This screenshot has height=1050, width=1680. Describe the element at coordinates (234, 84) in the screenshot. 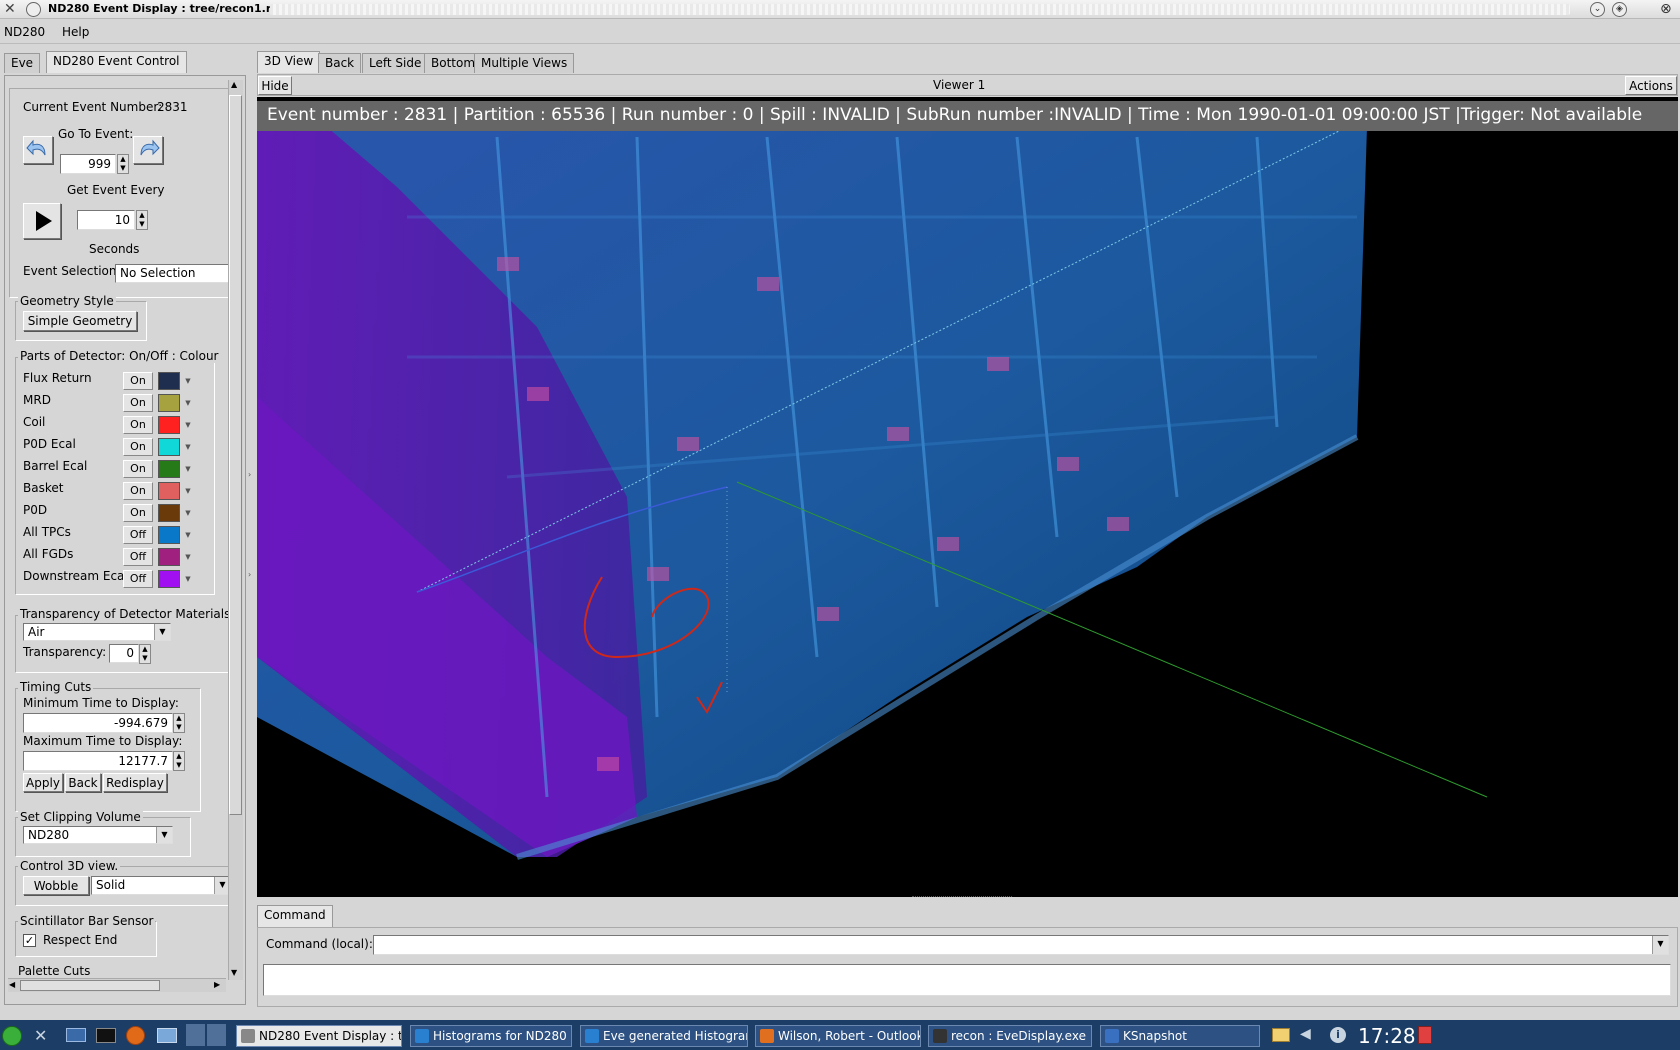

I see `scroll-up-icon: ▲` at that location.